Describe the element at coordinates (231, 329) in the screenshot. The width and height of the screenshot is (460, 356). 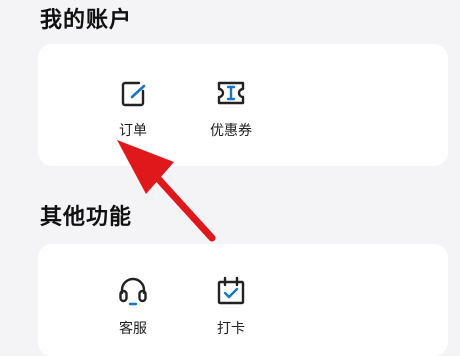
I see `check-in-label: 打卡` at that location.